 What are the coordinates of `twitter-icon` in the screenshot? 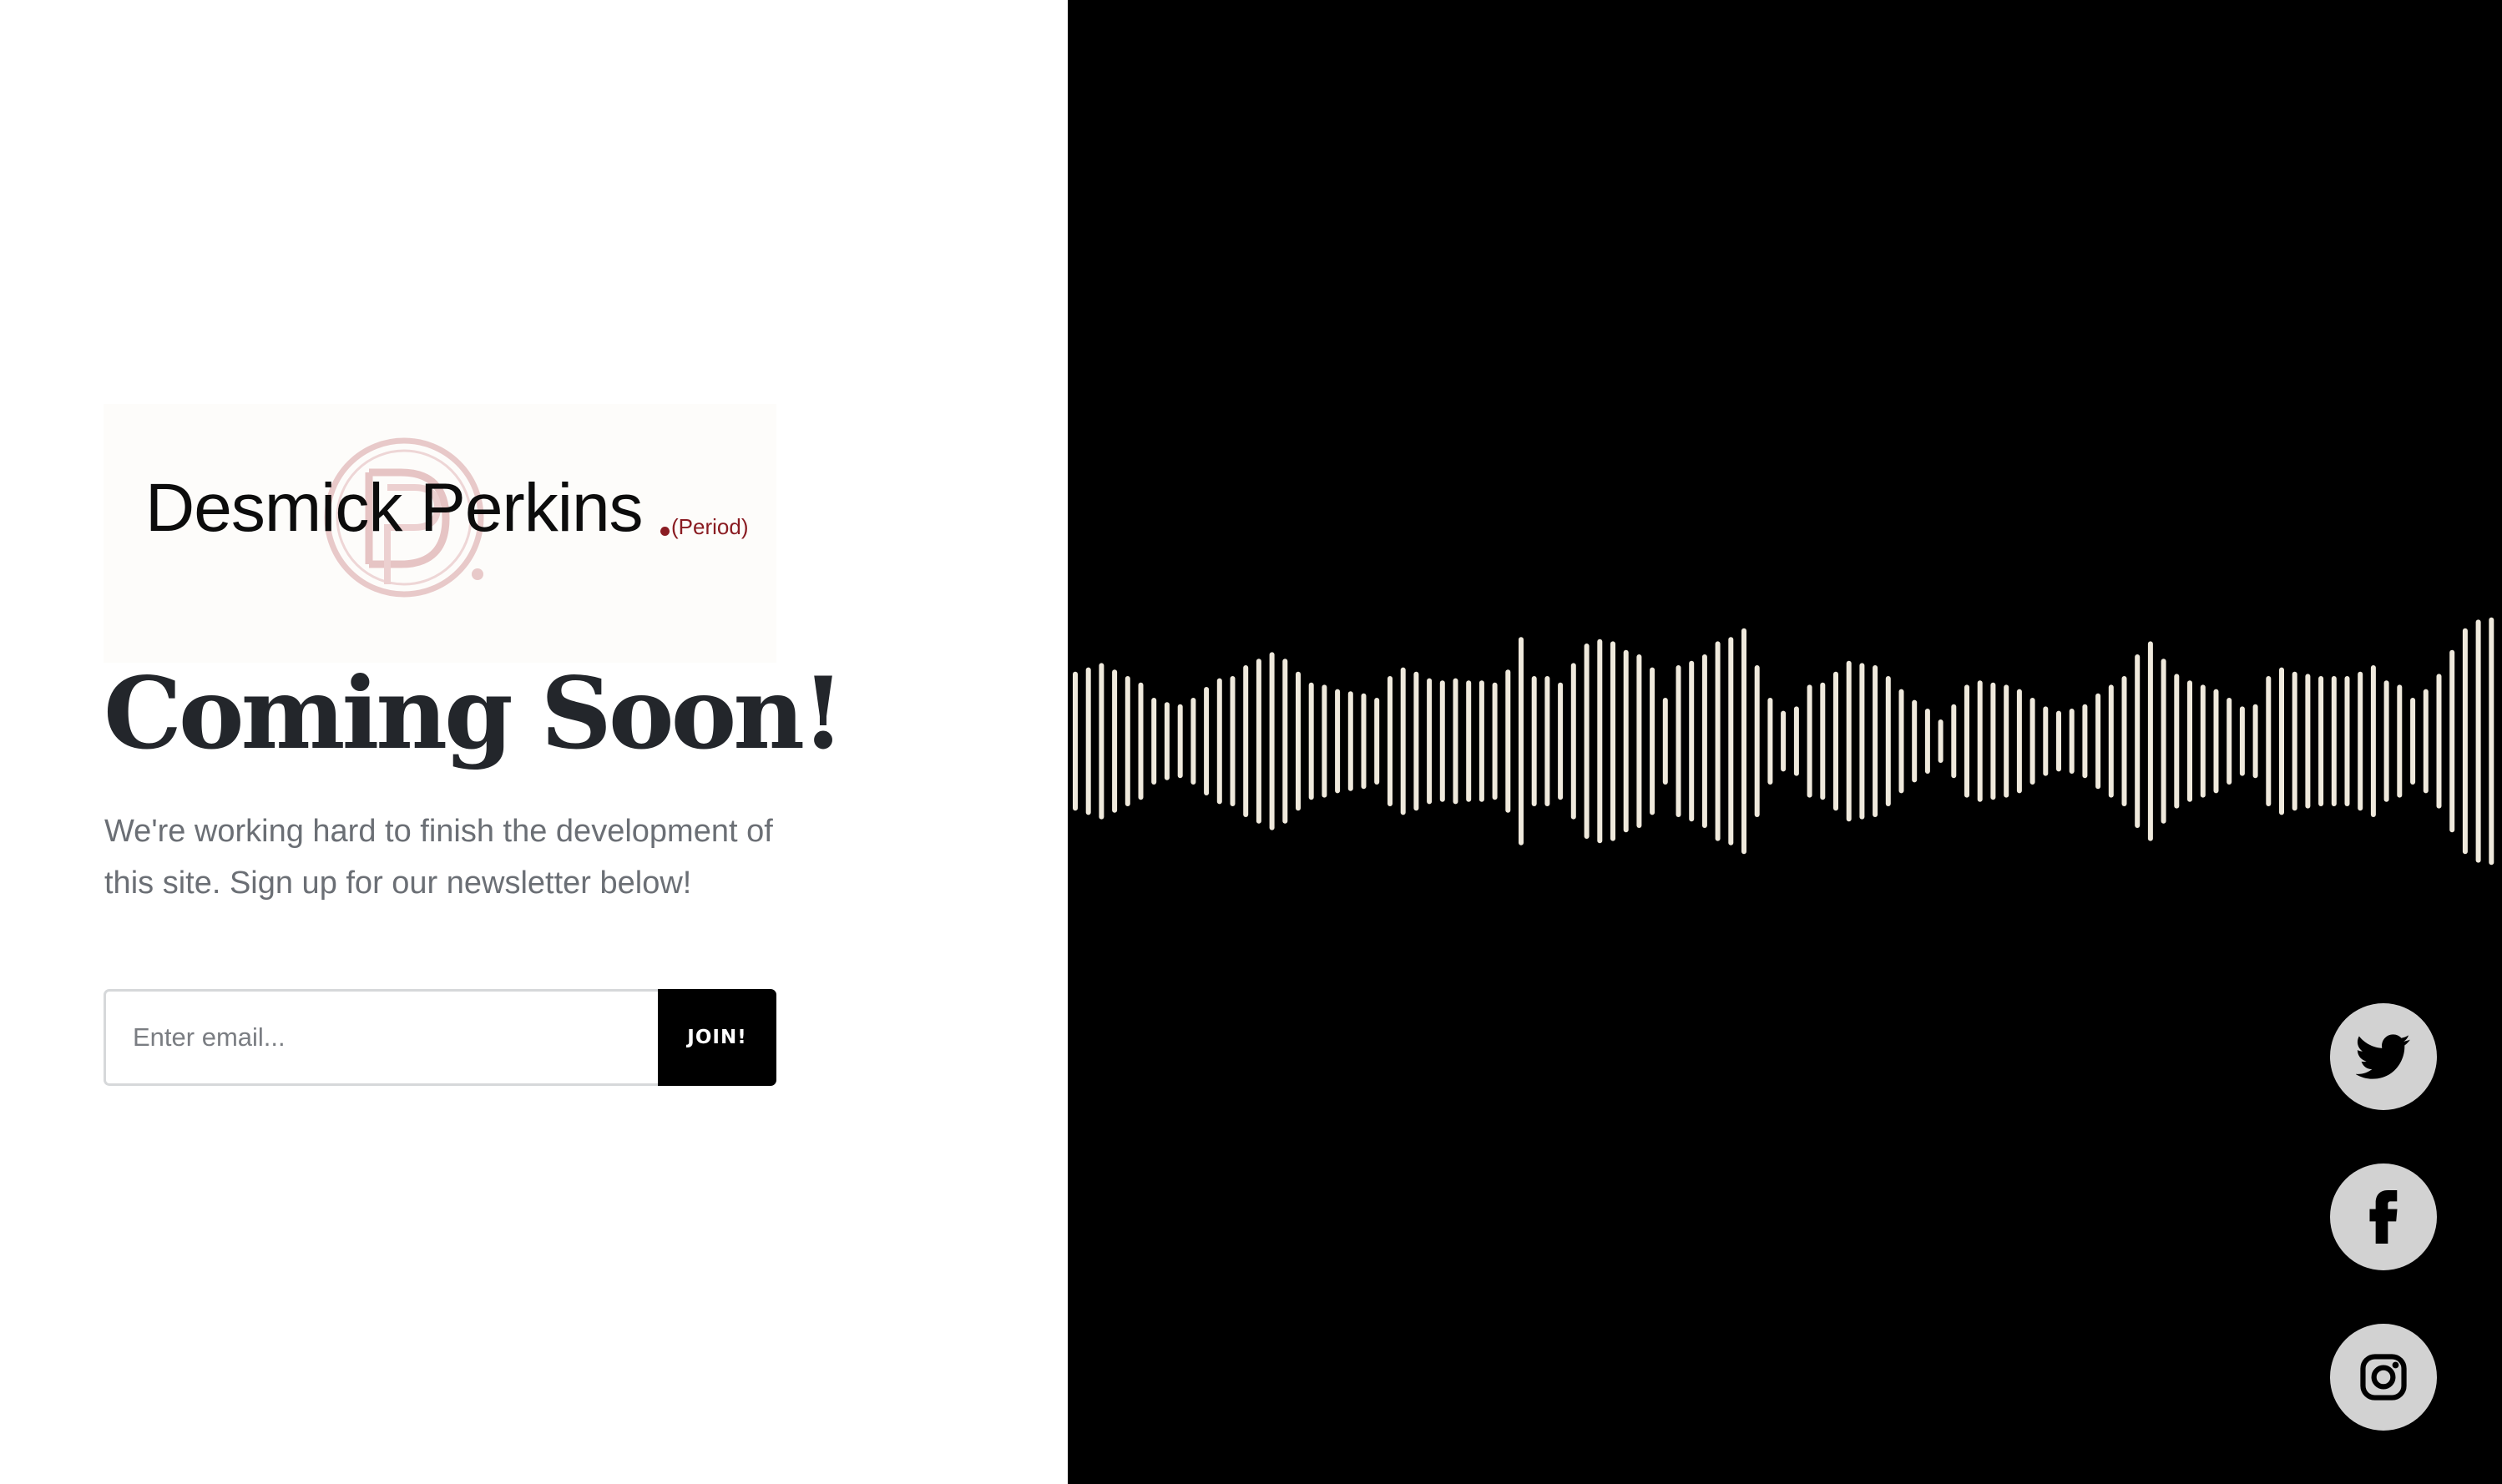 It's located at (2383, 1056).